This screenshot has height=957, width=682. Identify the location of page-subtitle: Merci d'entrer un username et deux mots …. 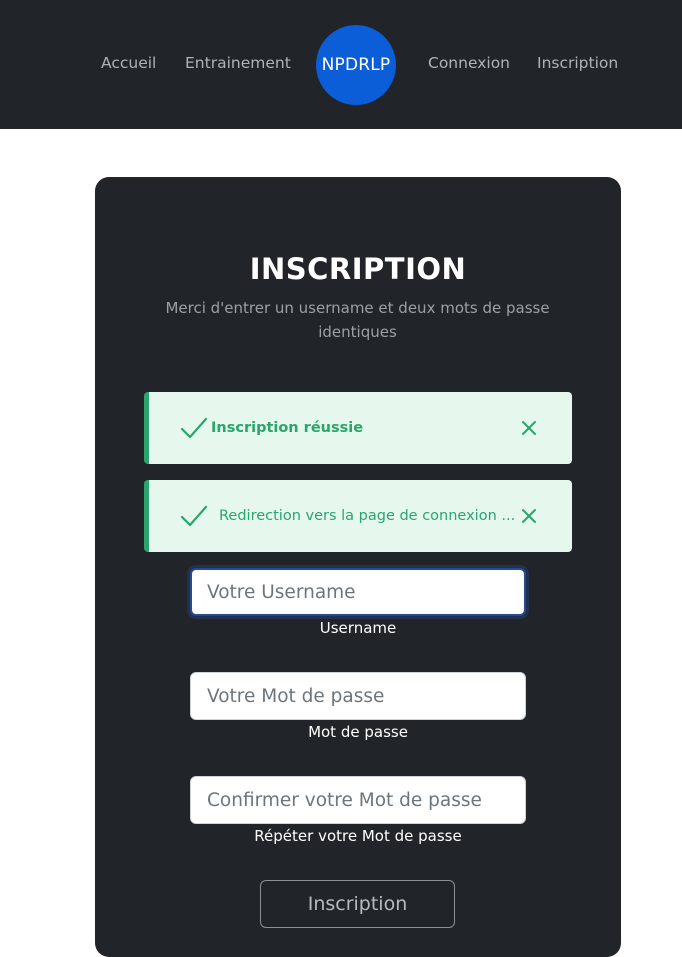
(357, 320).